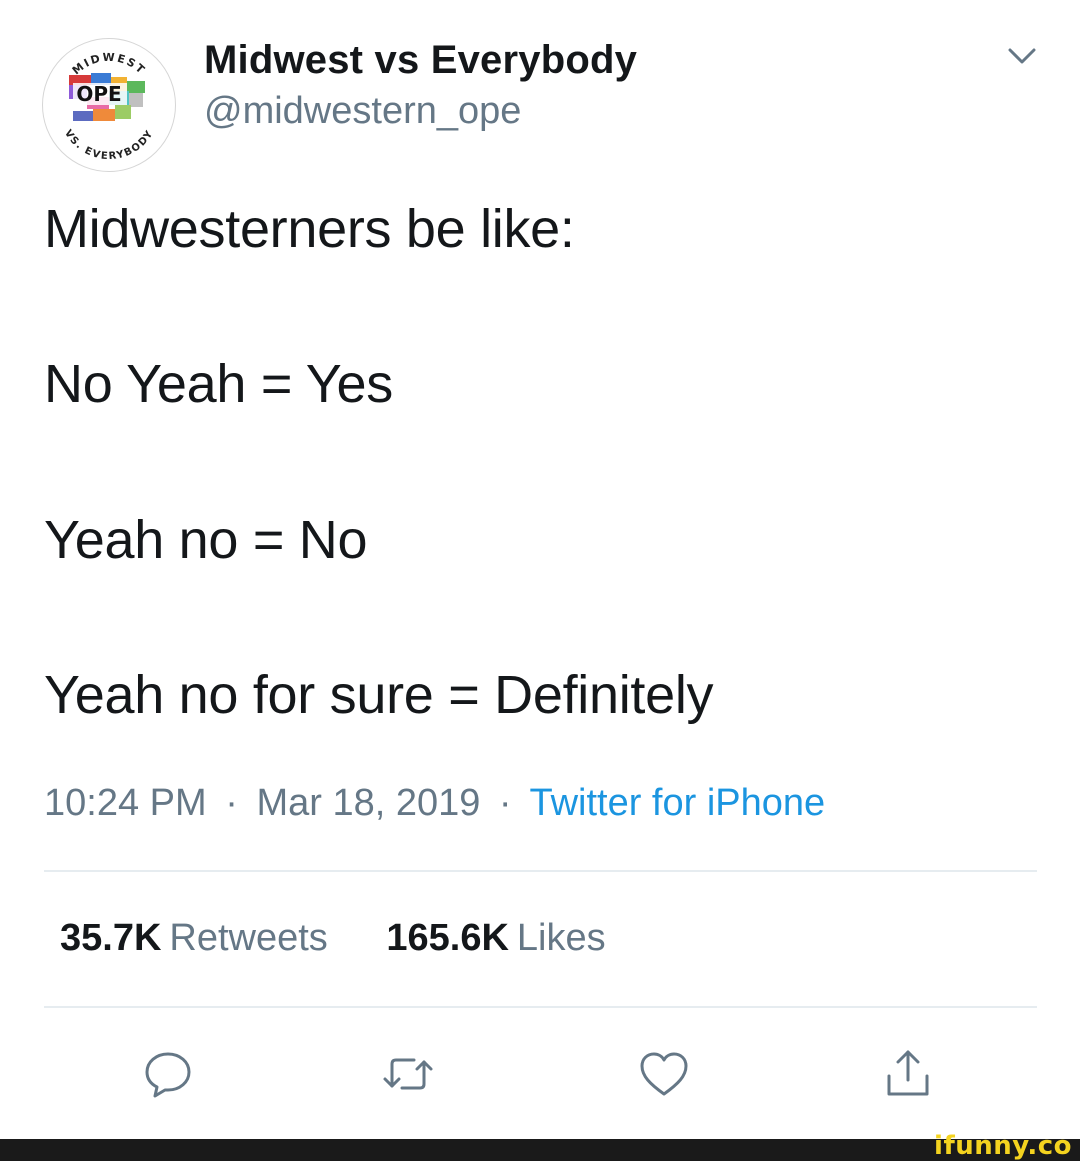 The width and height of the screenshot is (1080, 1161). What do you see at coordinates (561, 938) in the screenshot?
I see `likes-label: Likes` at bounding box center [561, 938].